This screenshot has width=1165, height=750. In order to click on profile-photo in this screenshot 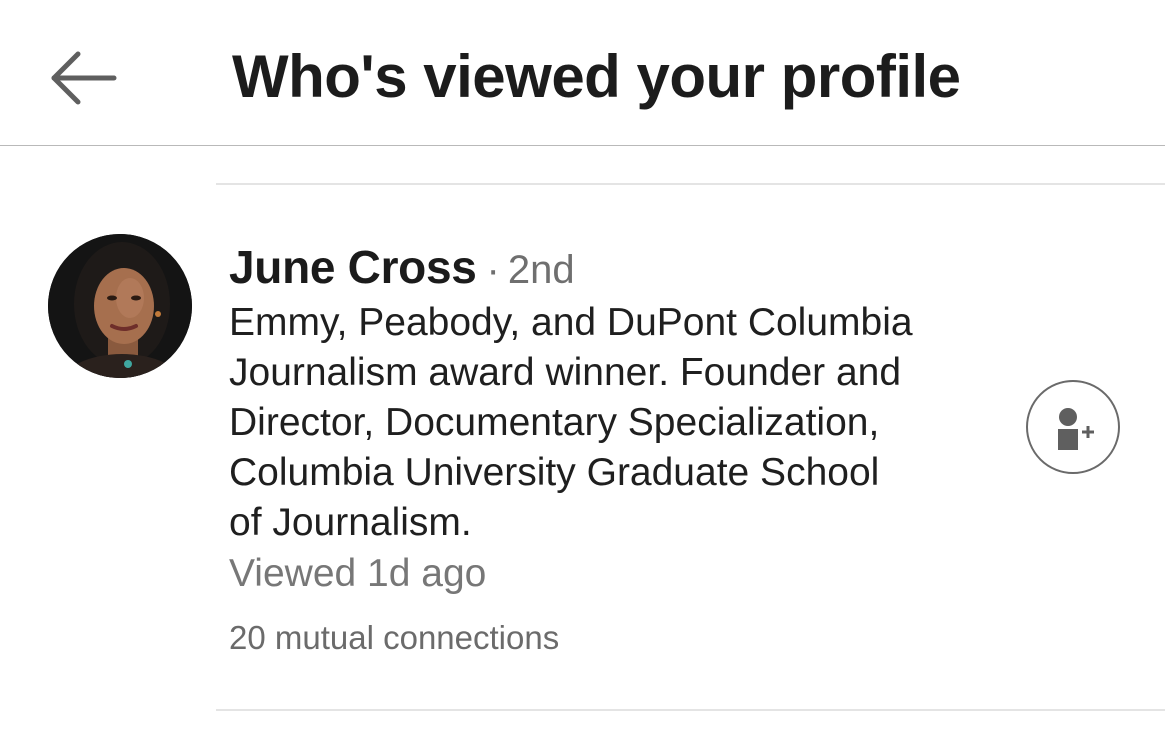, I will do `click(120, 306)`.